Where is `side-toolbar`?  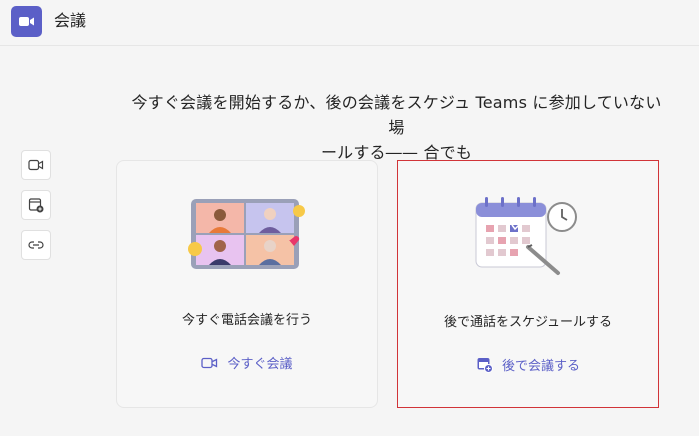
side-toolbar is located at coordinates (36, 210).